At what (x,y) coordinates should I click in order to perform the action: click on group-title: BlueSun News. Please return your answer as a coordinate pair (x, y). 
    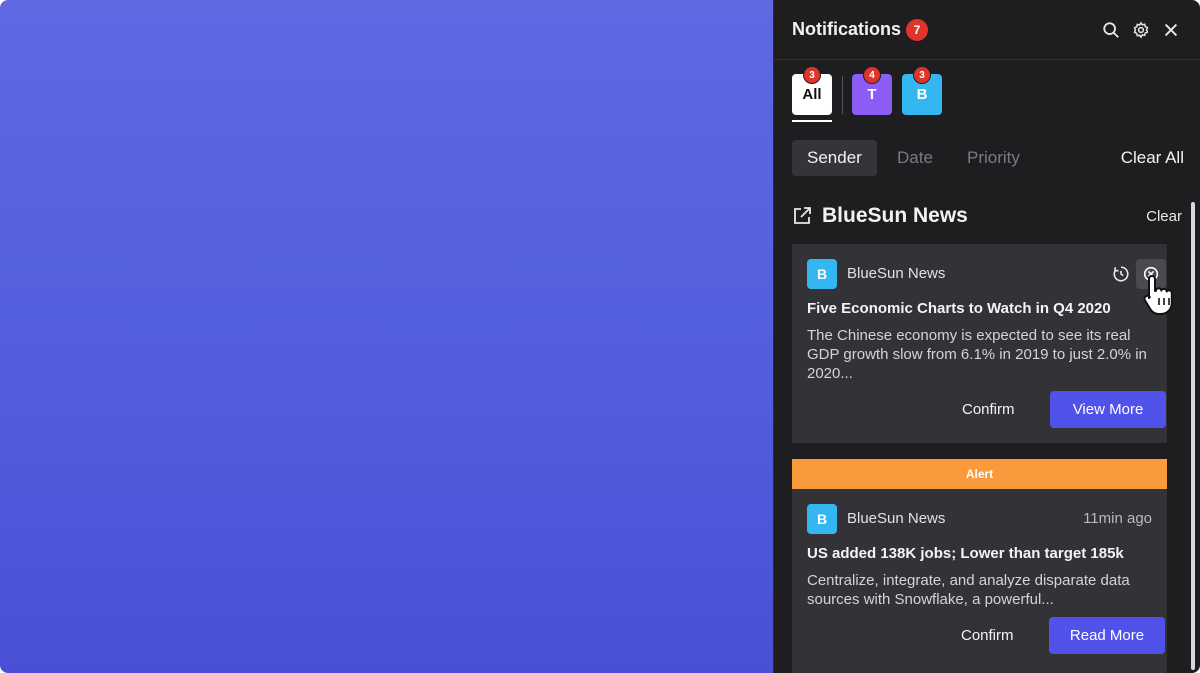
    Looking at the image, I should click on (895, 215).